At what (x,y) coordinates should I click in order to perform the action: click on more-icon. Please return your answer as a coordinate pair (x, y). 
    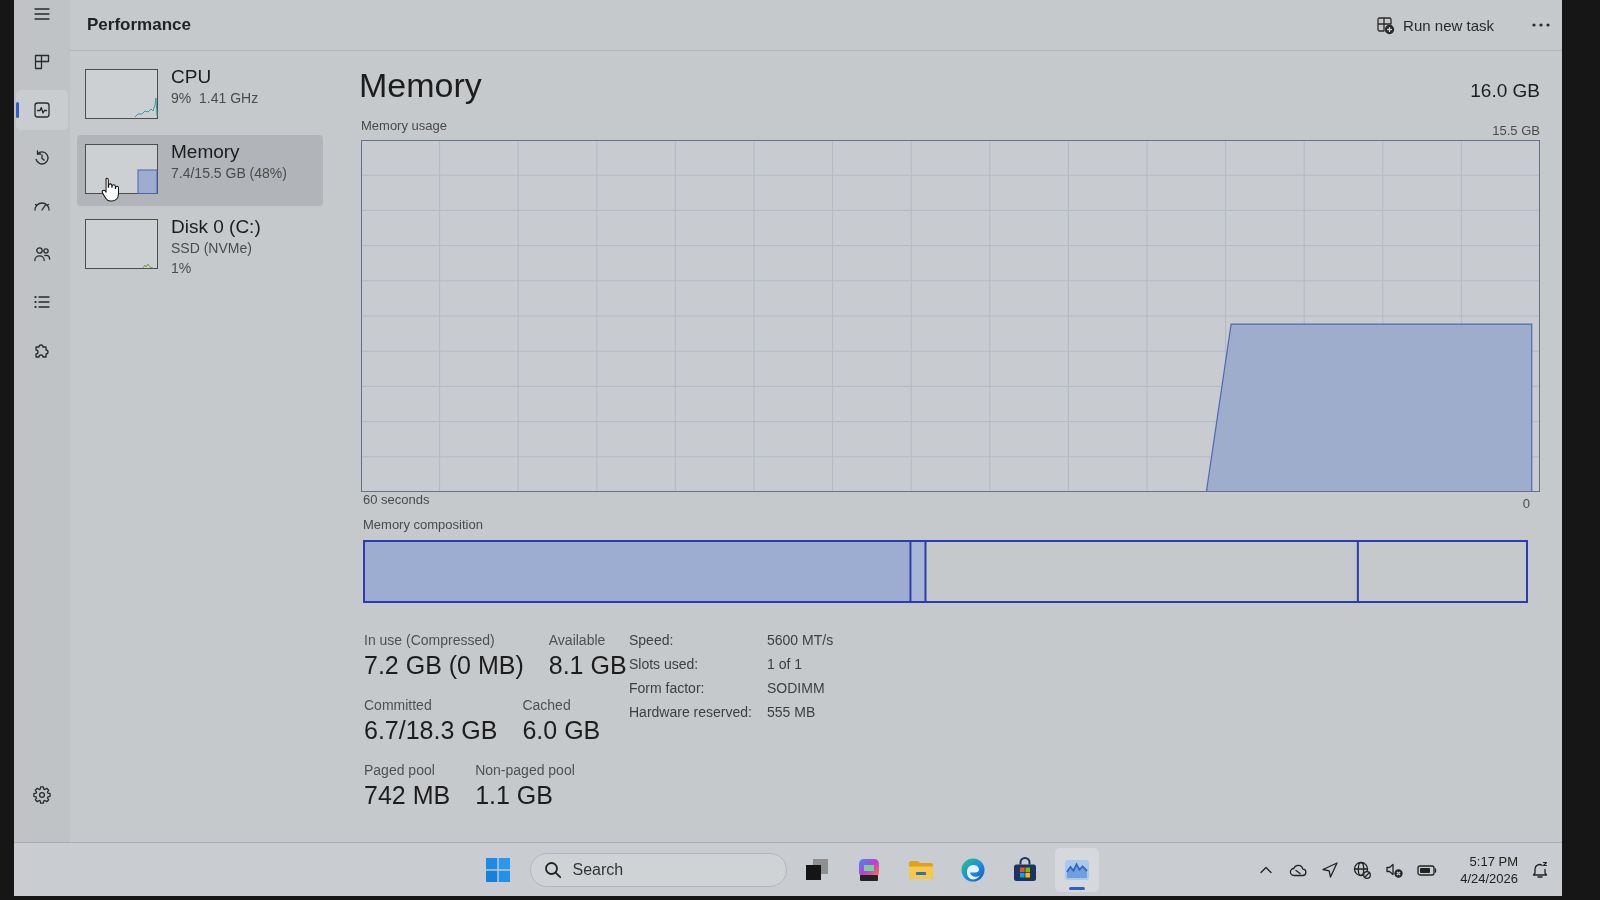
    Looking at the image, I should click on (1541, 25).